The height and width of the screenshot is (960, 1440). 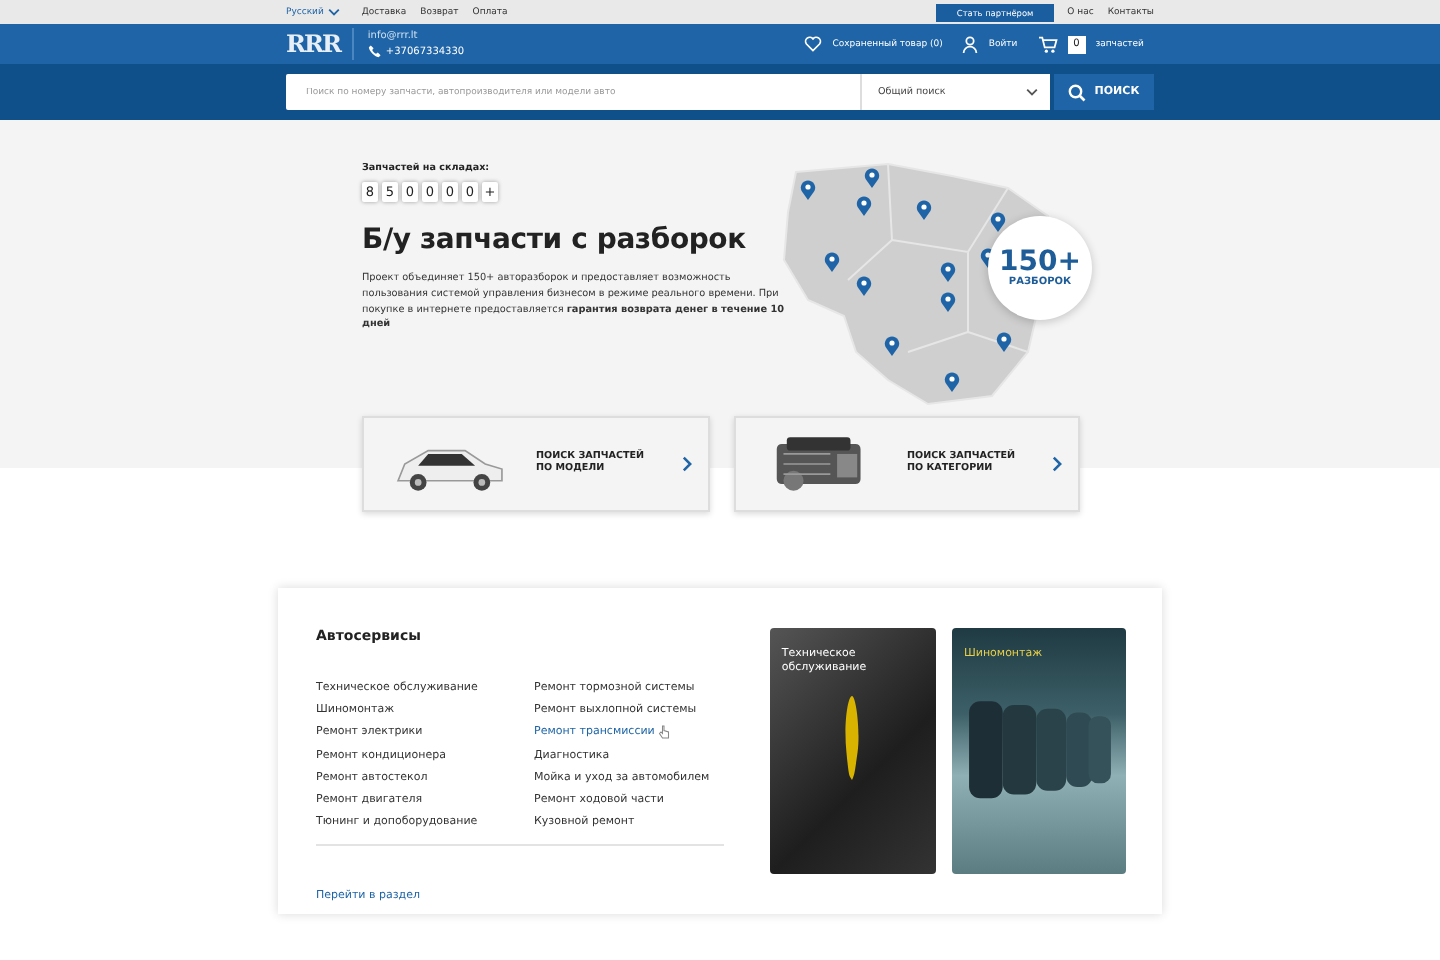 What do you see at coordinates (1077, 92) in the screenshot?
I see `search-icon` at bounding box center [1077, 92].